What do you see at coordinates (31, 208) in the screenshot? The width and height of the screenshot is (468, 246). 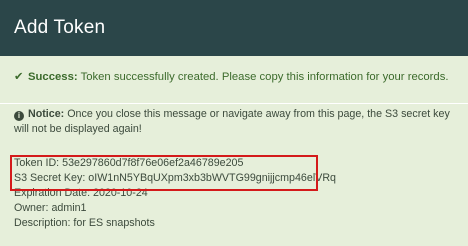 I see `owner-label: Owner:` at bounding box center [31, 208].